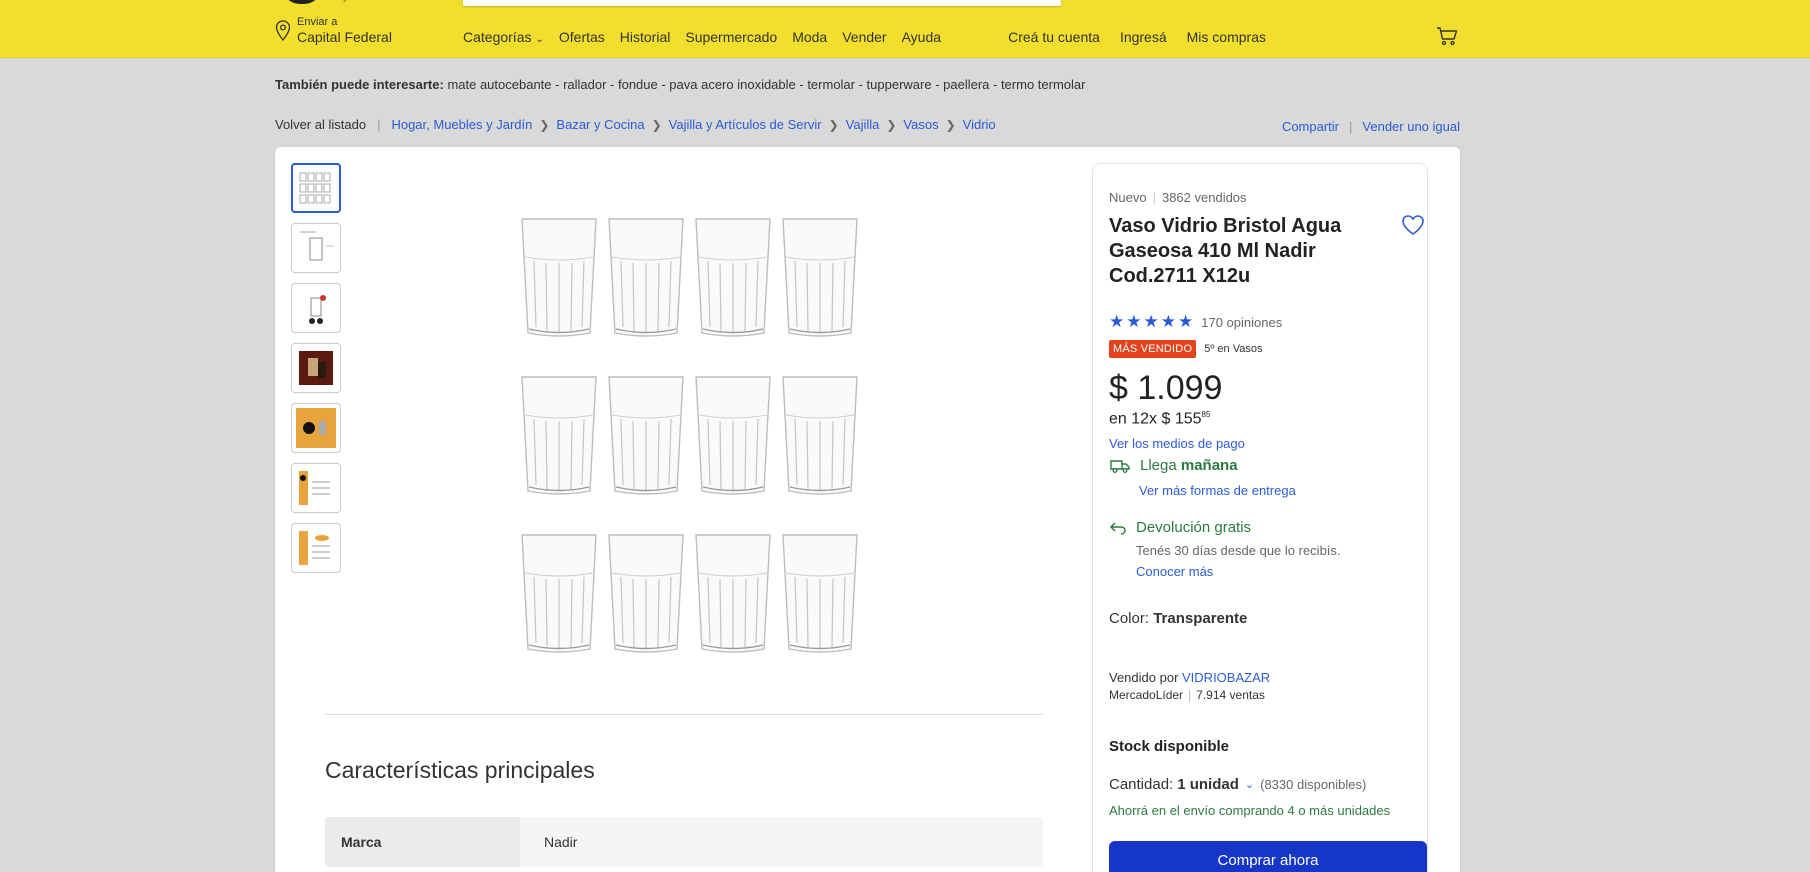  I want to click on learn-more-link: Conocer más, so click(1174, 571).